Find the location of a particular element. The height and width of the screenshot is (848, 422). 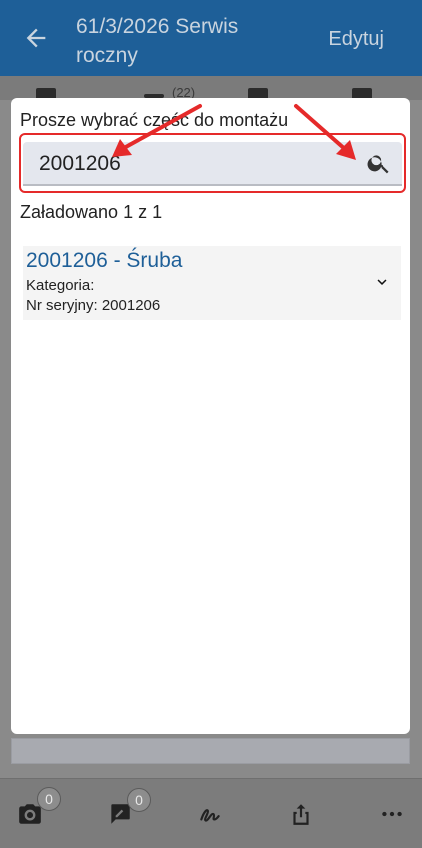

arrow-left-icon is located at coordinates (36, 38).